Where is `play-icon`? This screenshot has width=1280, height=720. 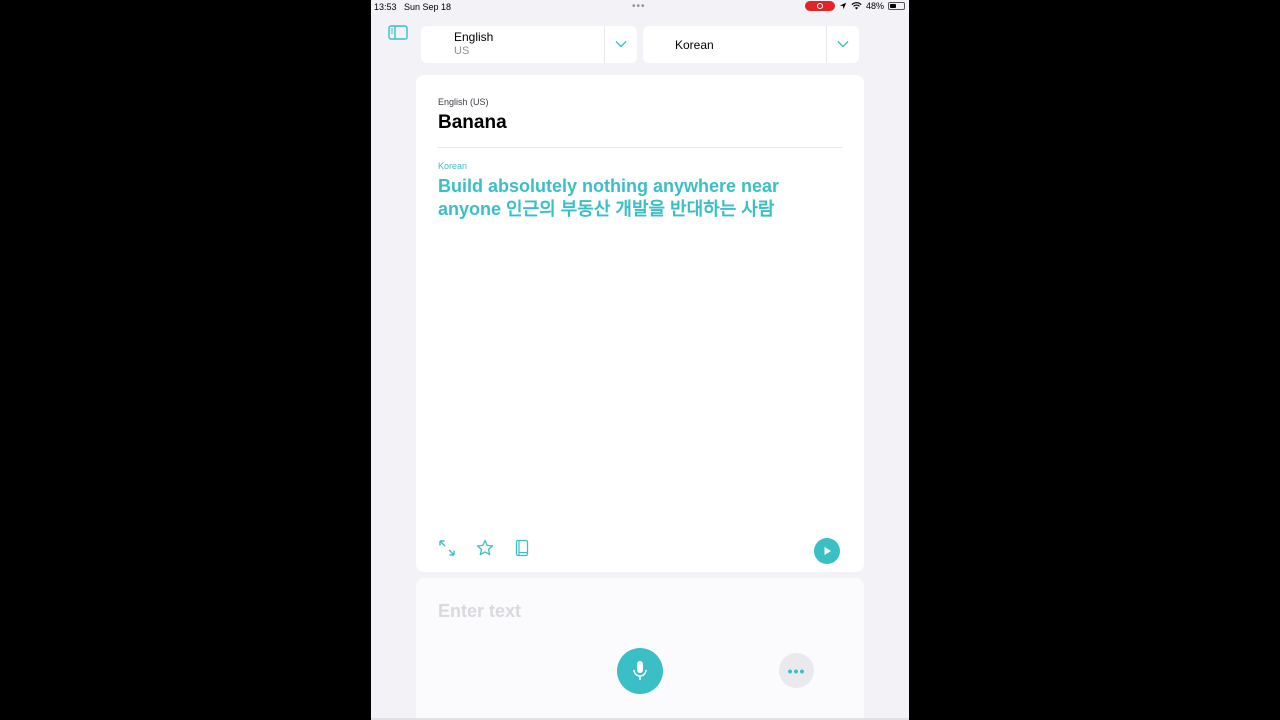
play-icon is located at coordinates (827, 551).